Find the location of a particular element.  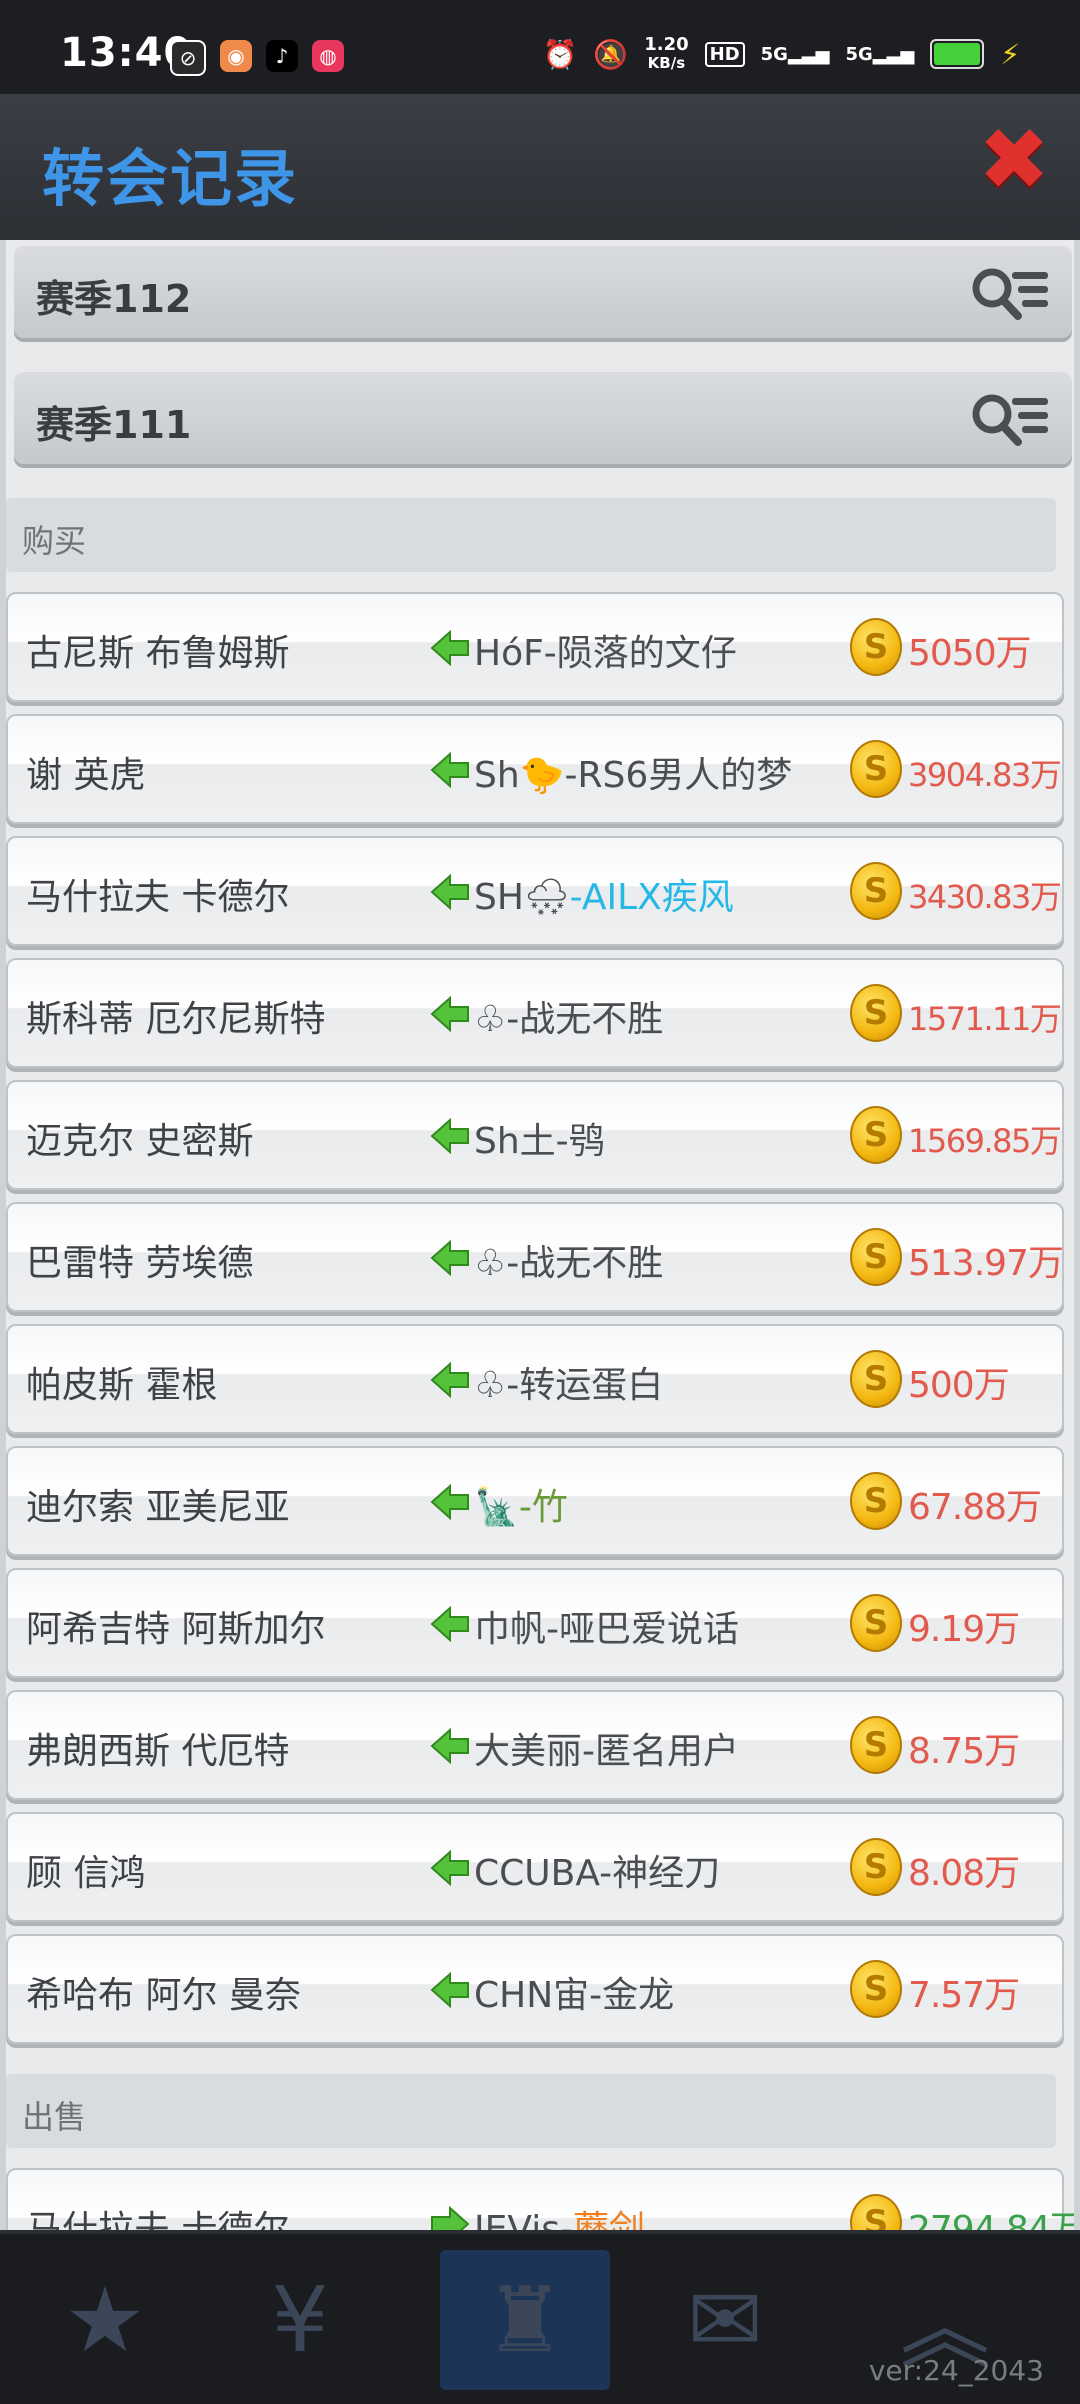

transfer-row: 顾 信鸿 CCUBA-神经刀 S 8.08万 is located at coordinates (535, 1867).